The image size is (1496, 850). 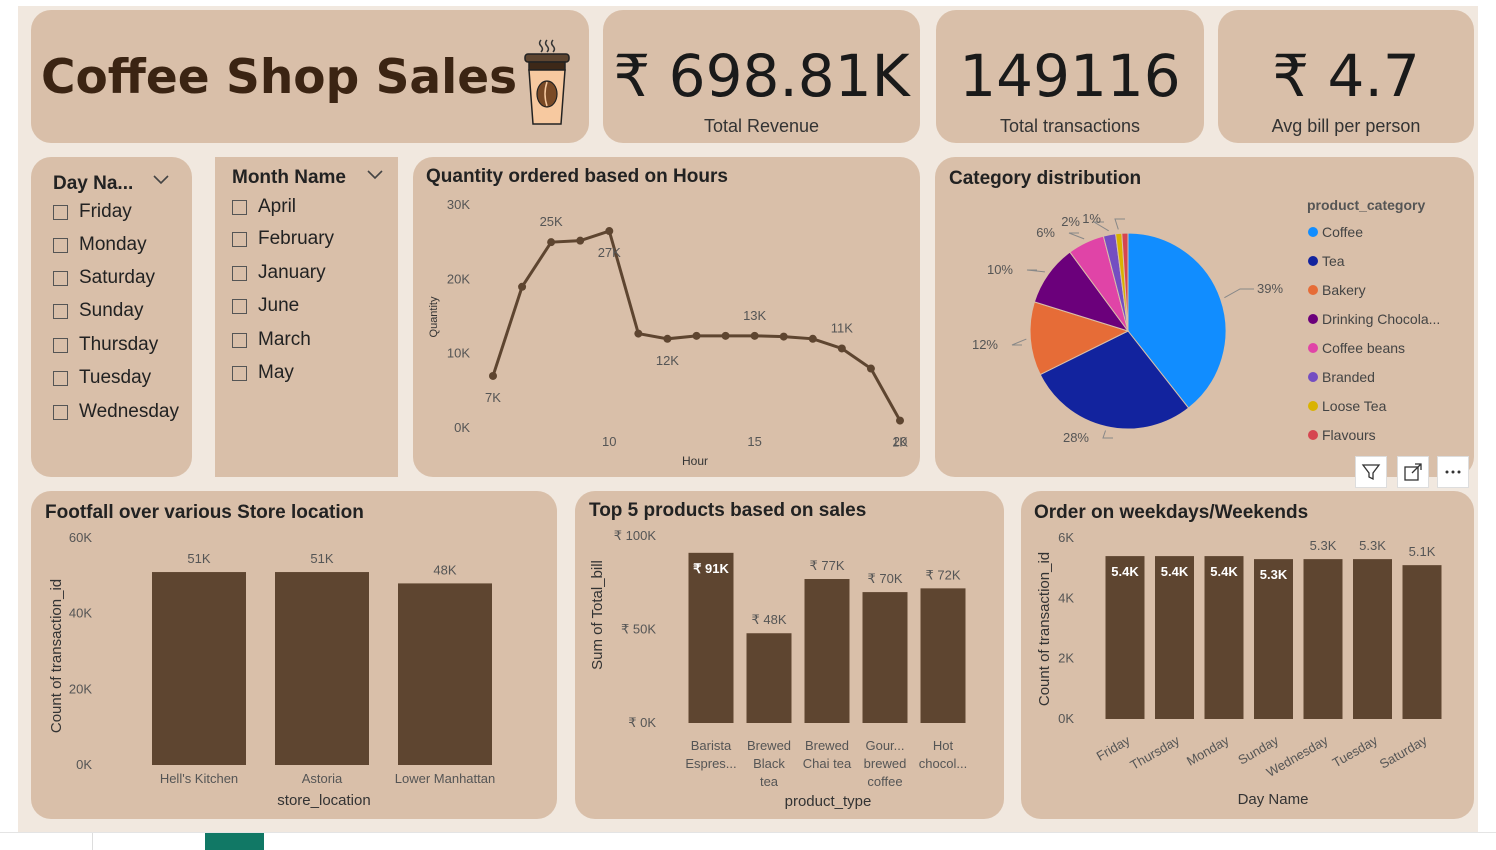 I want to click on day-option-sunday: Sunday, so click(x=98, y=311).